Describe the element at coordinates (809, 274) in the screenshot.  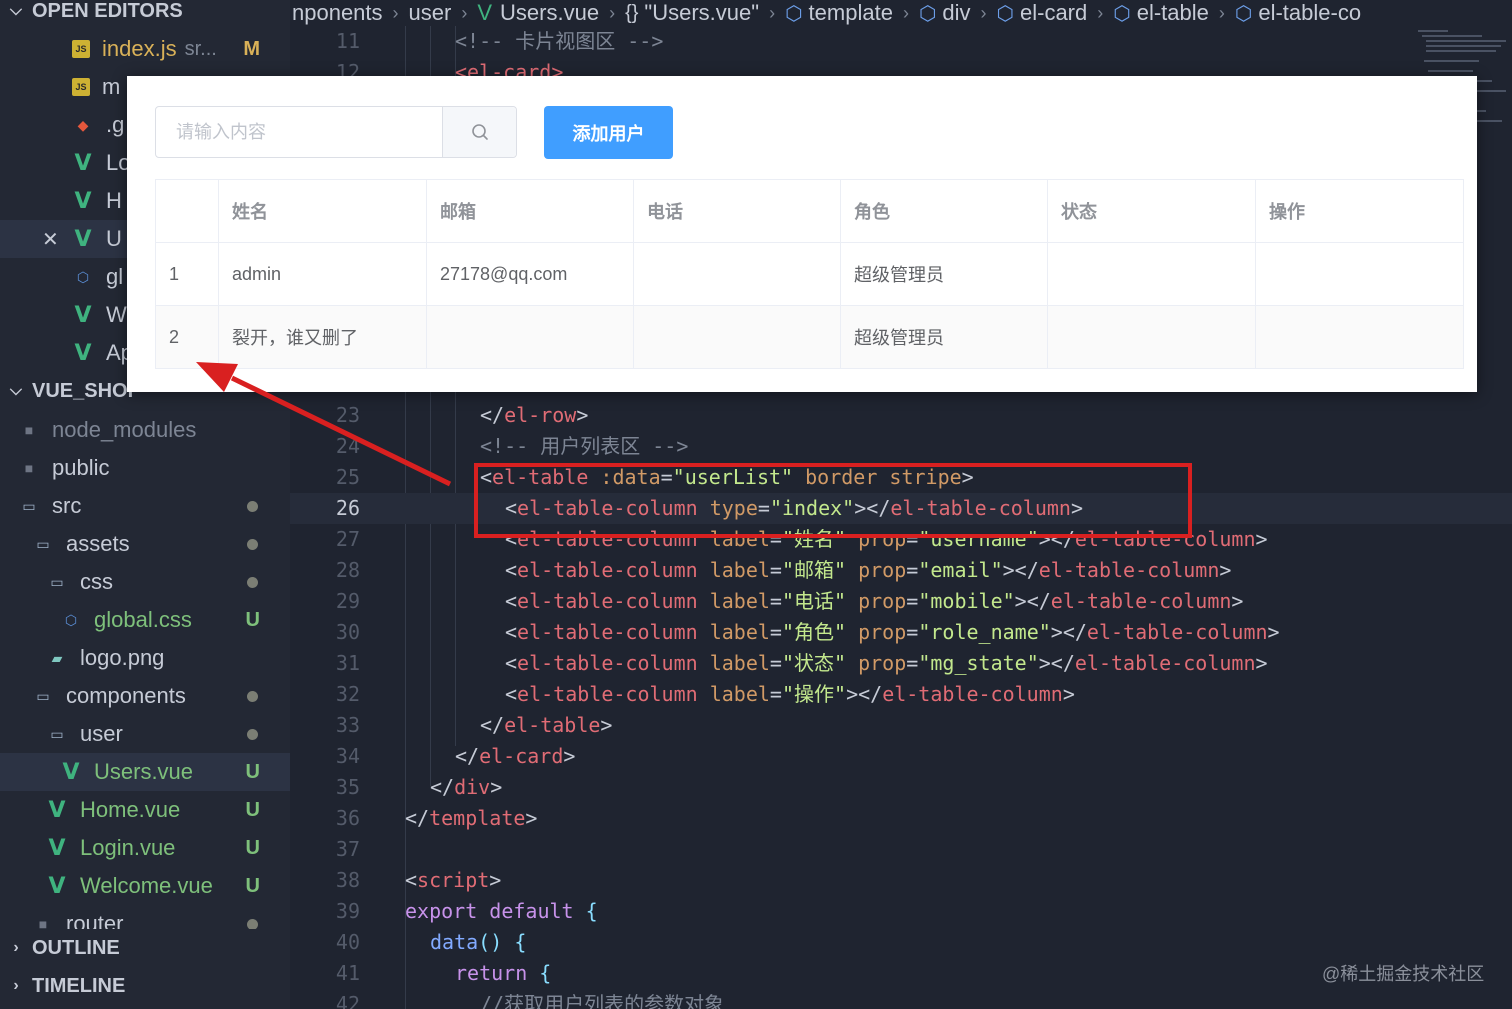
I see `table-row: 1 admin 27178@qq.com 超级管理员` at that location.